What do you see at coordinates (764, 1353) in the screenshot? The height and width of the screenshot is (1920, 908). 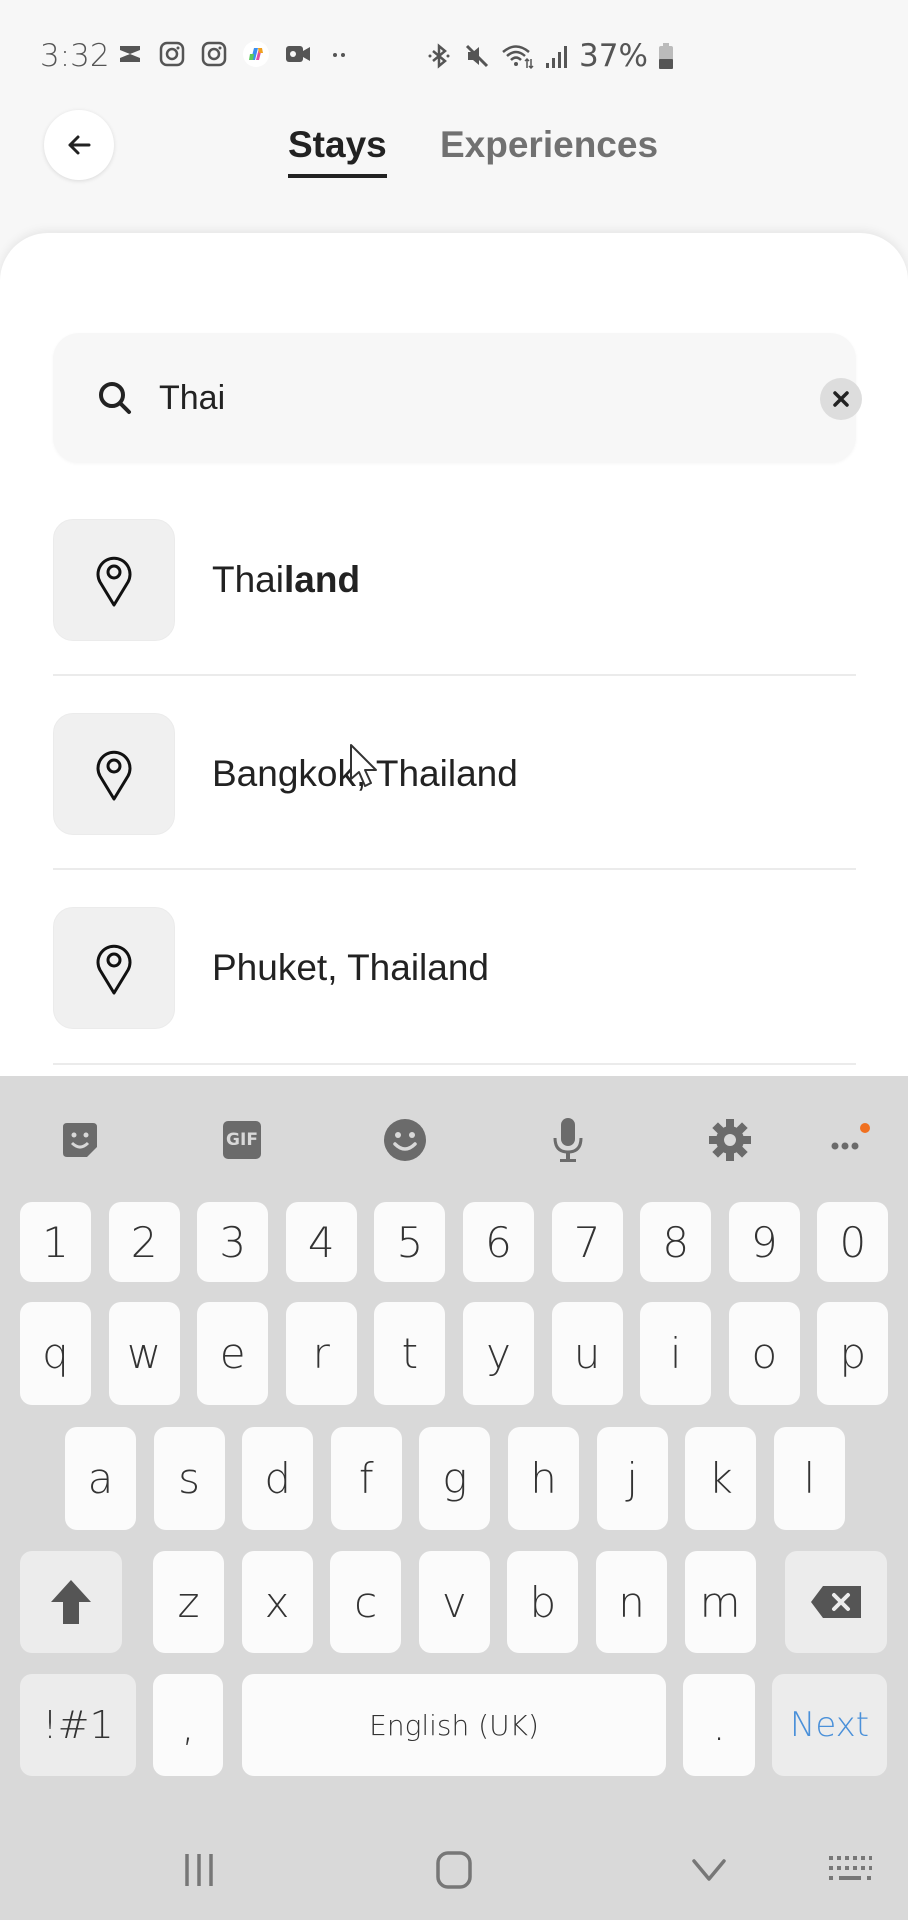 I see `key-o: o` at bounding box center [764, 1353].